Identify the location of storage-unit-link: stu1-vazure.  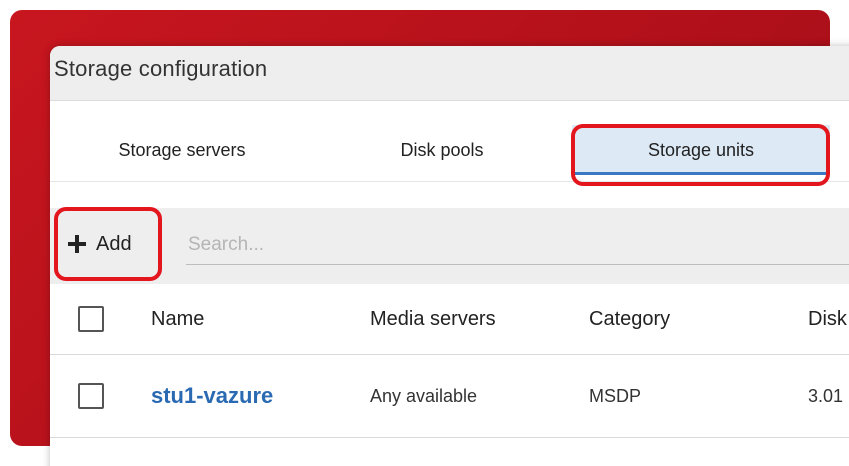
(212, 396).